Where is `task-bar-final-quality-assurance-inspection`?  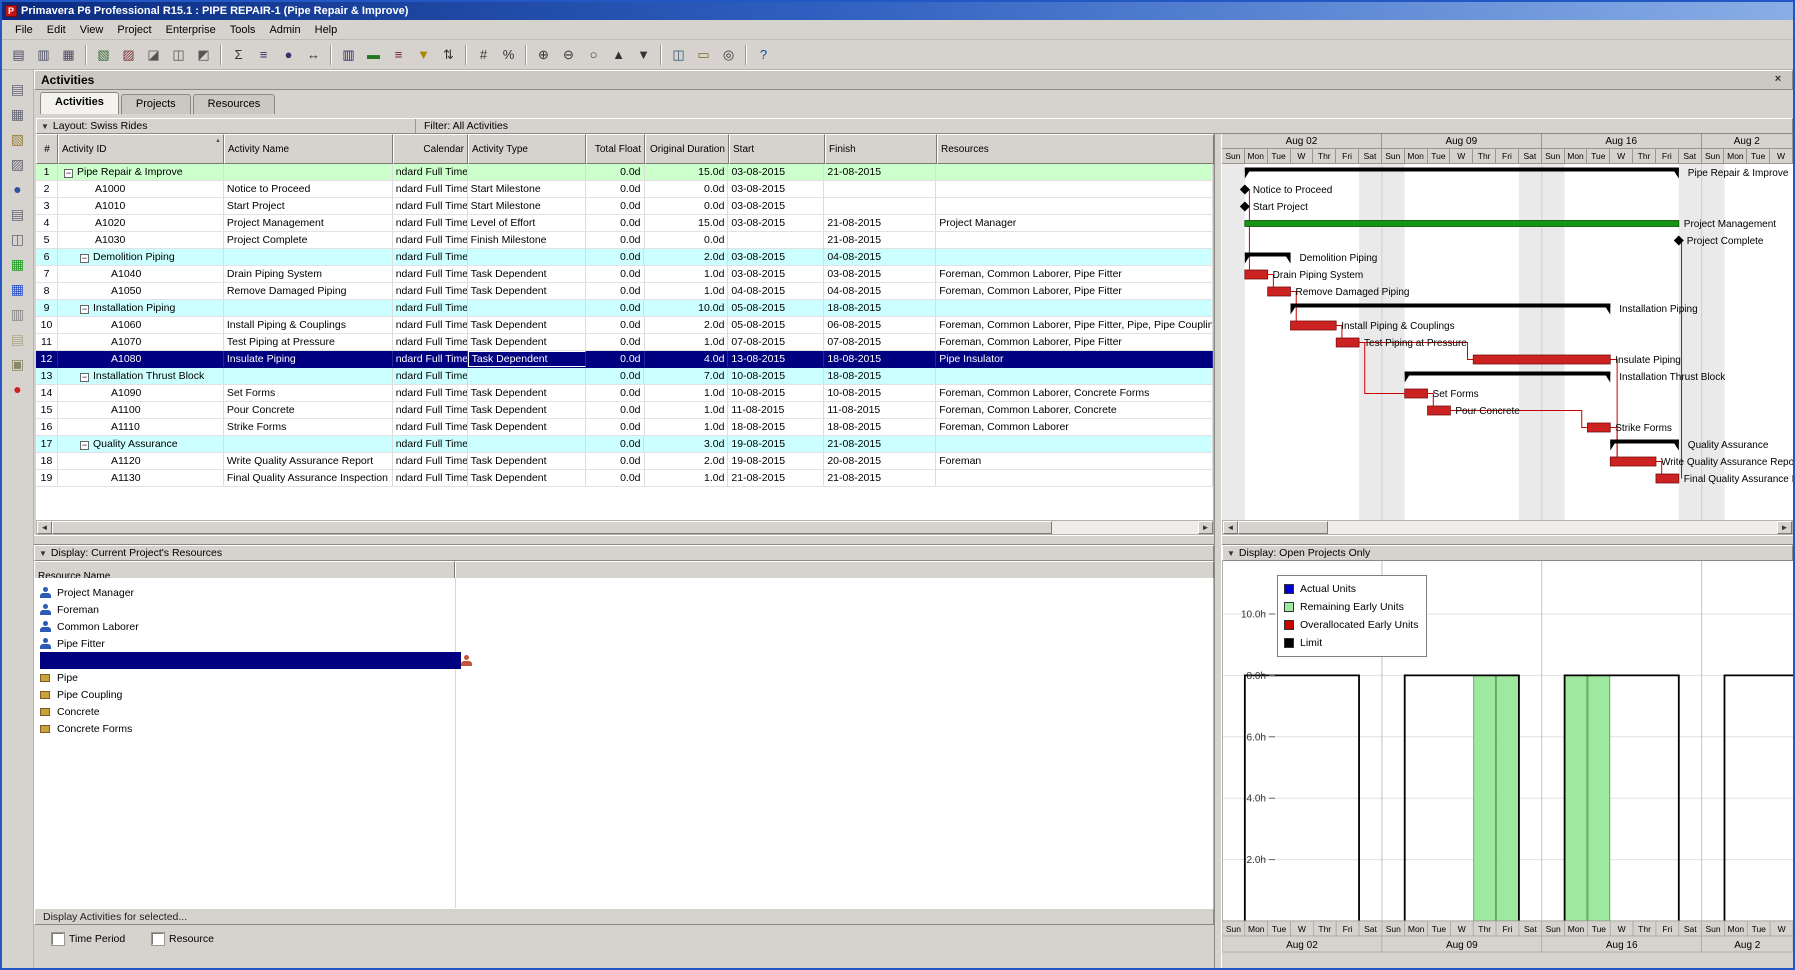 task-bar-final-quality-assurance-inspection is located at coordinates (1667, 478).